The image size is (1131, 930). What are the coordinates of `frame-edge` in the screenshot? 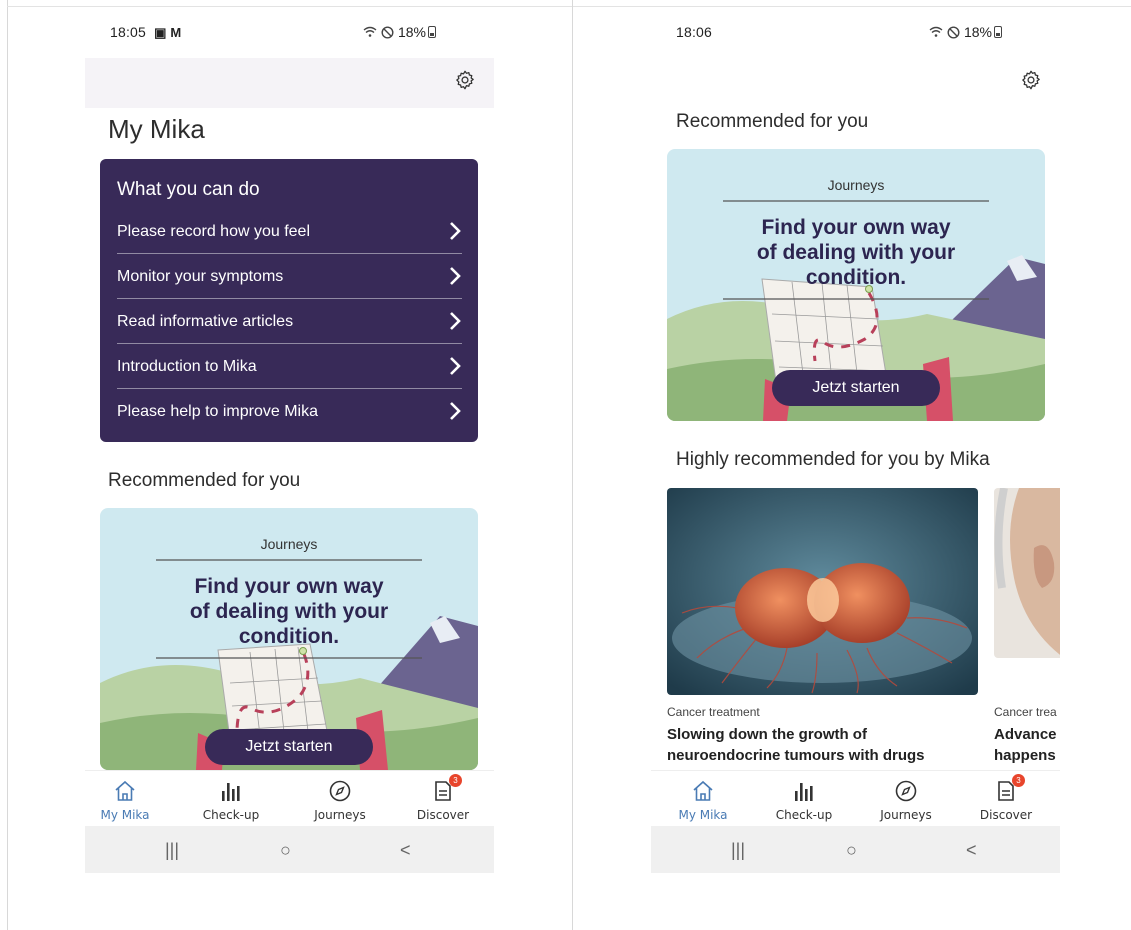 It's located at (7, 465).